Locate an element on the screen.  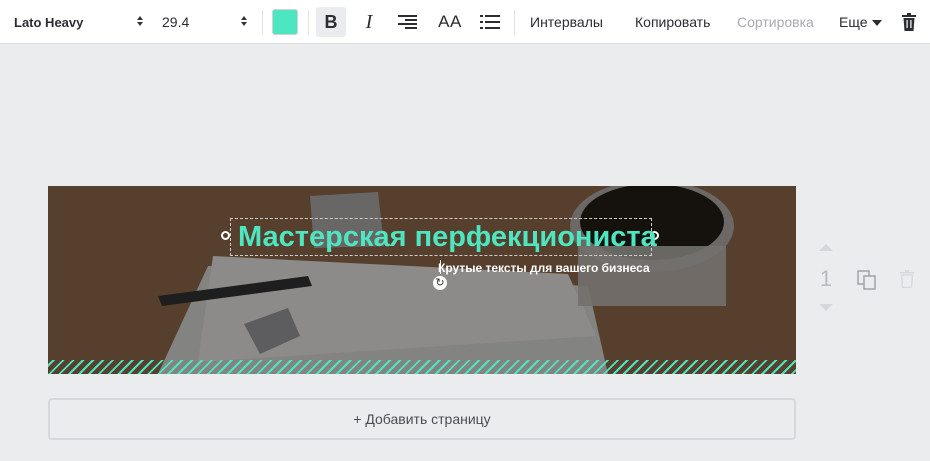
align-right-icon is located at coordinates (407, 22).